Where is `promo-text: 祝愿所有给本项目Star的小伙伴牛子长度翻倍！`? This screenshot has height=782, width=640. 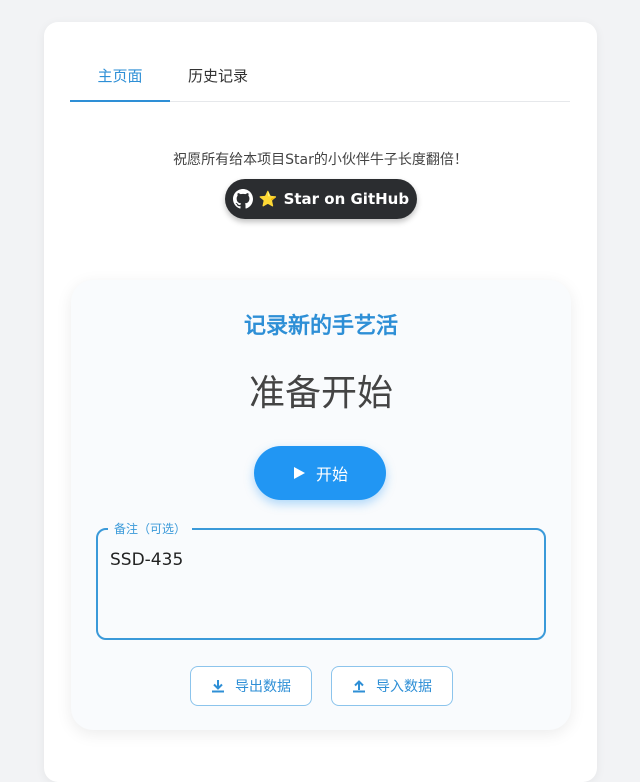
promo-text: 祝愿所有给本项目Star的小伙伴牛子长度翻倍！ is located at coordinates (320, 160).